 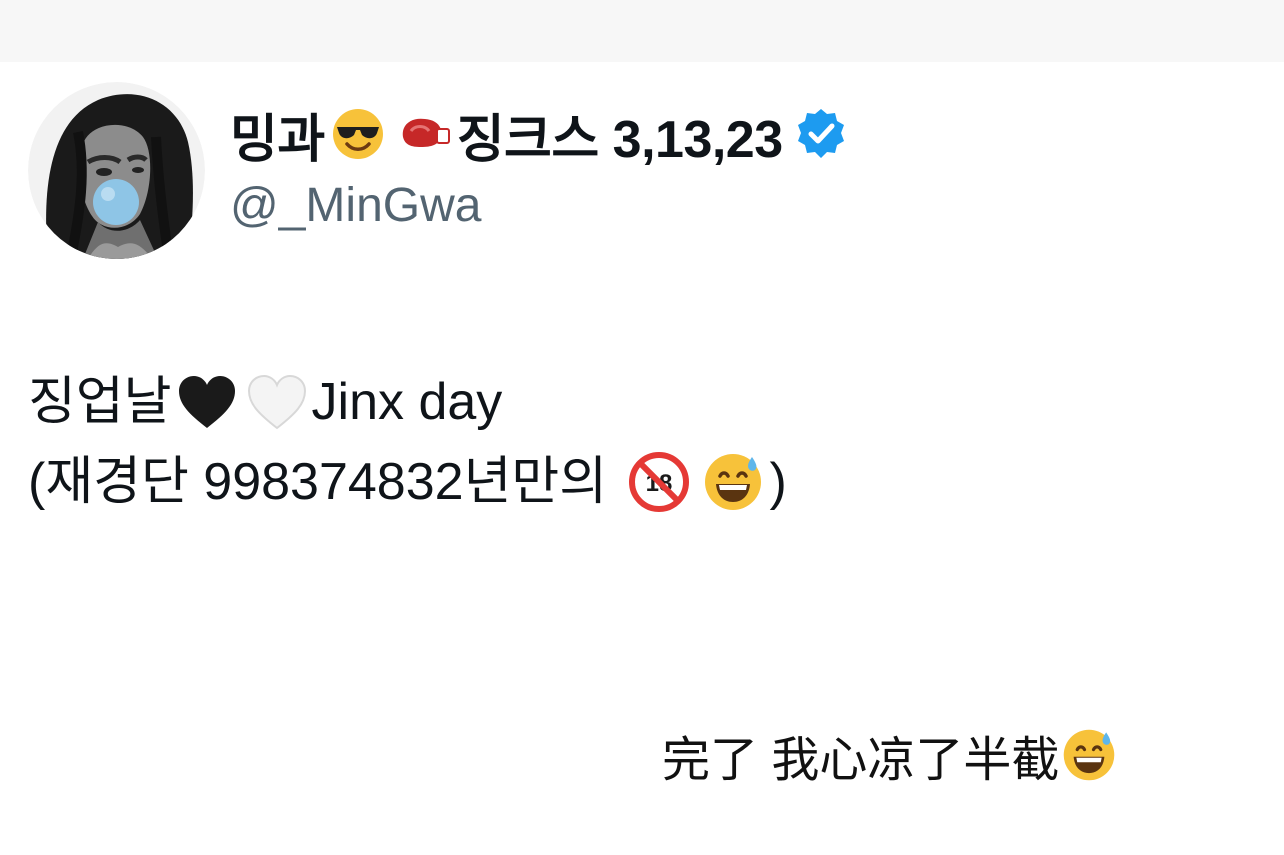 I want to click on tweet-line-2: (재경단 998374832년만의 18 ), so click(x=407, y=482).